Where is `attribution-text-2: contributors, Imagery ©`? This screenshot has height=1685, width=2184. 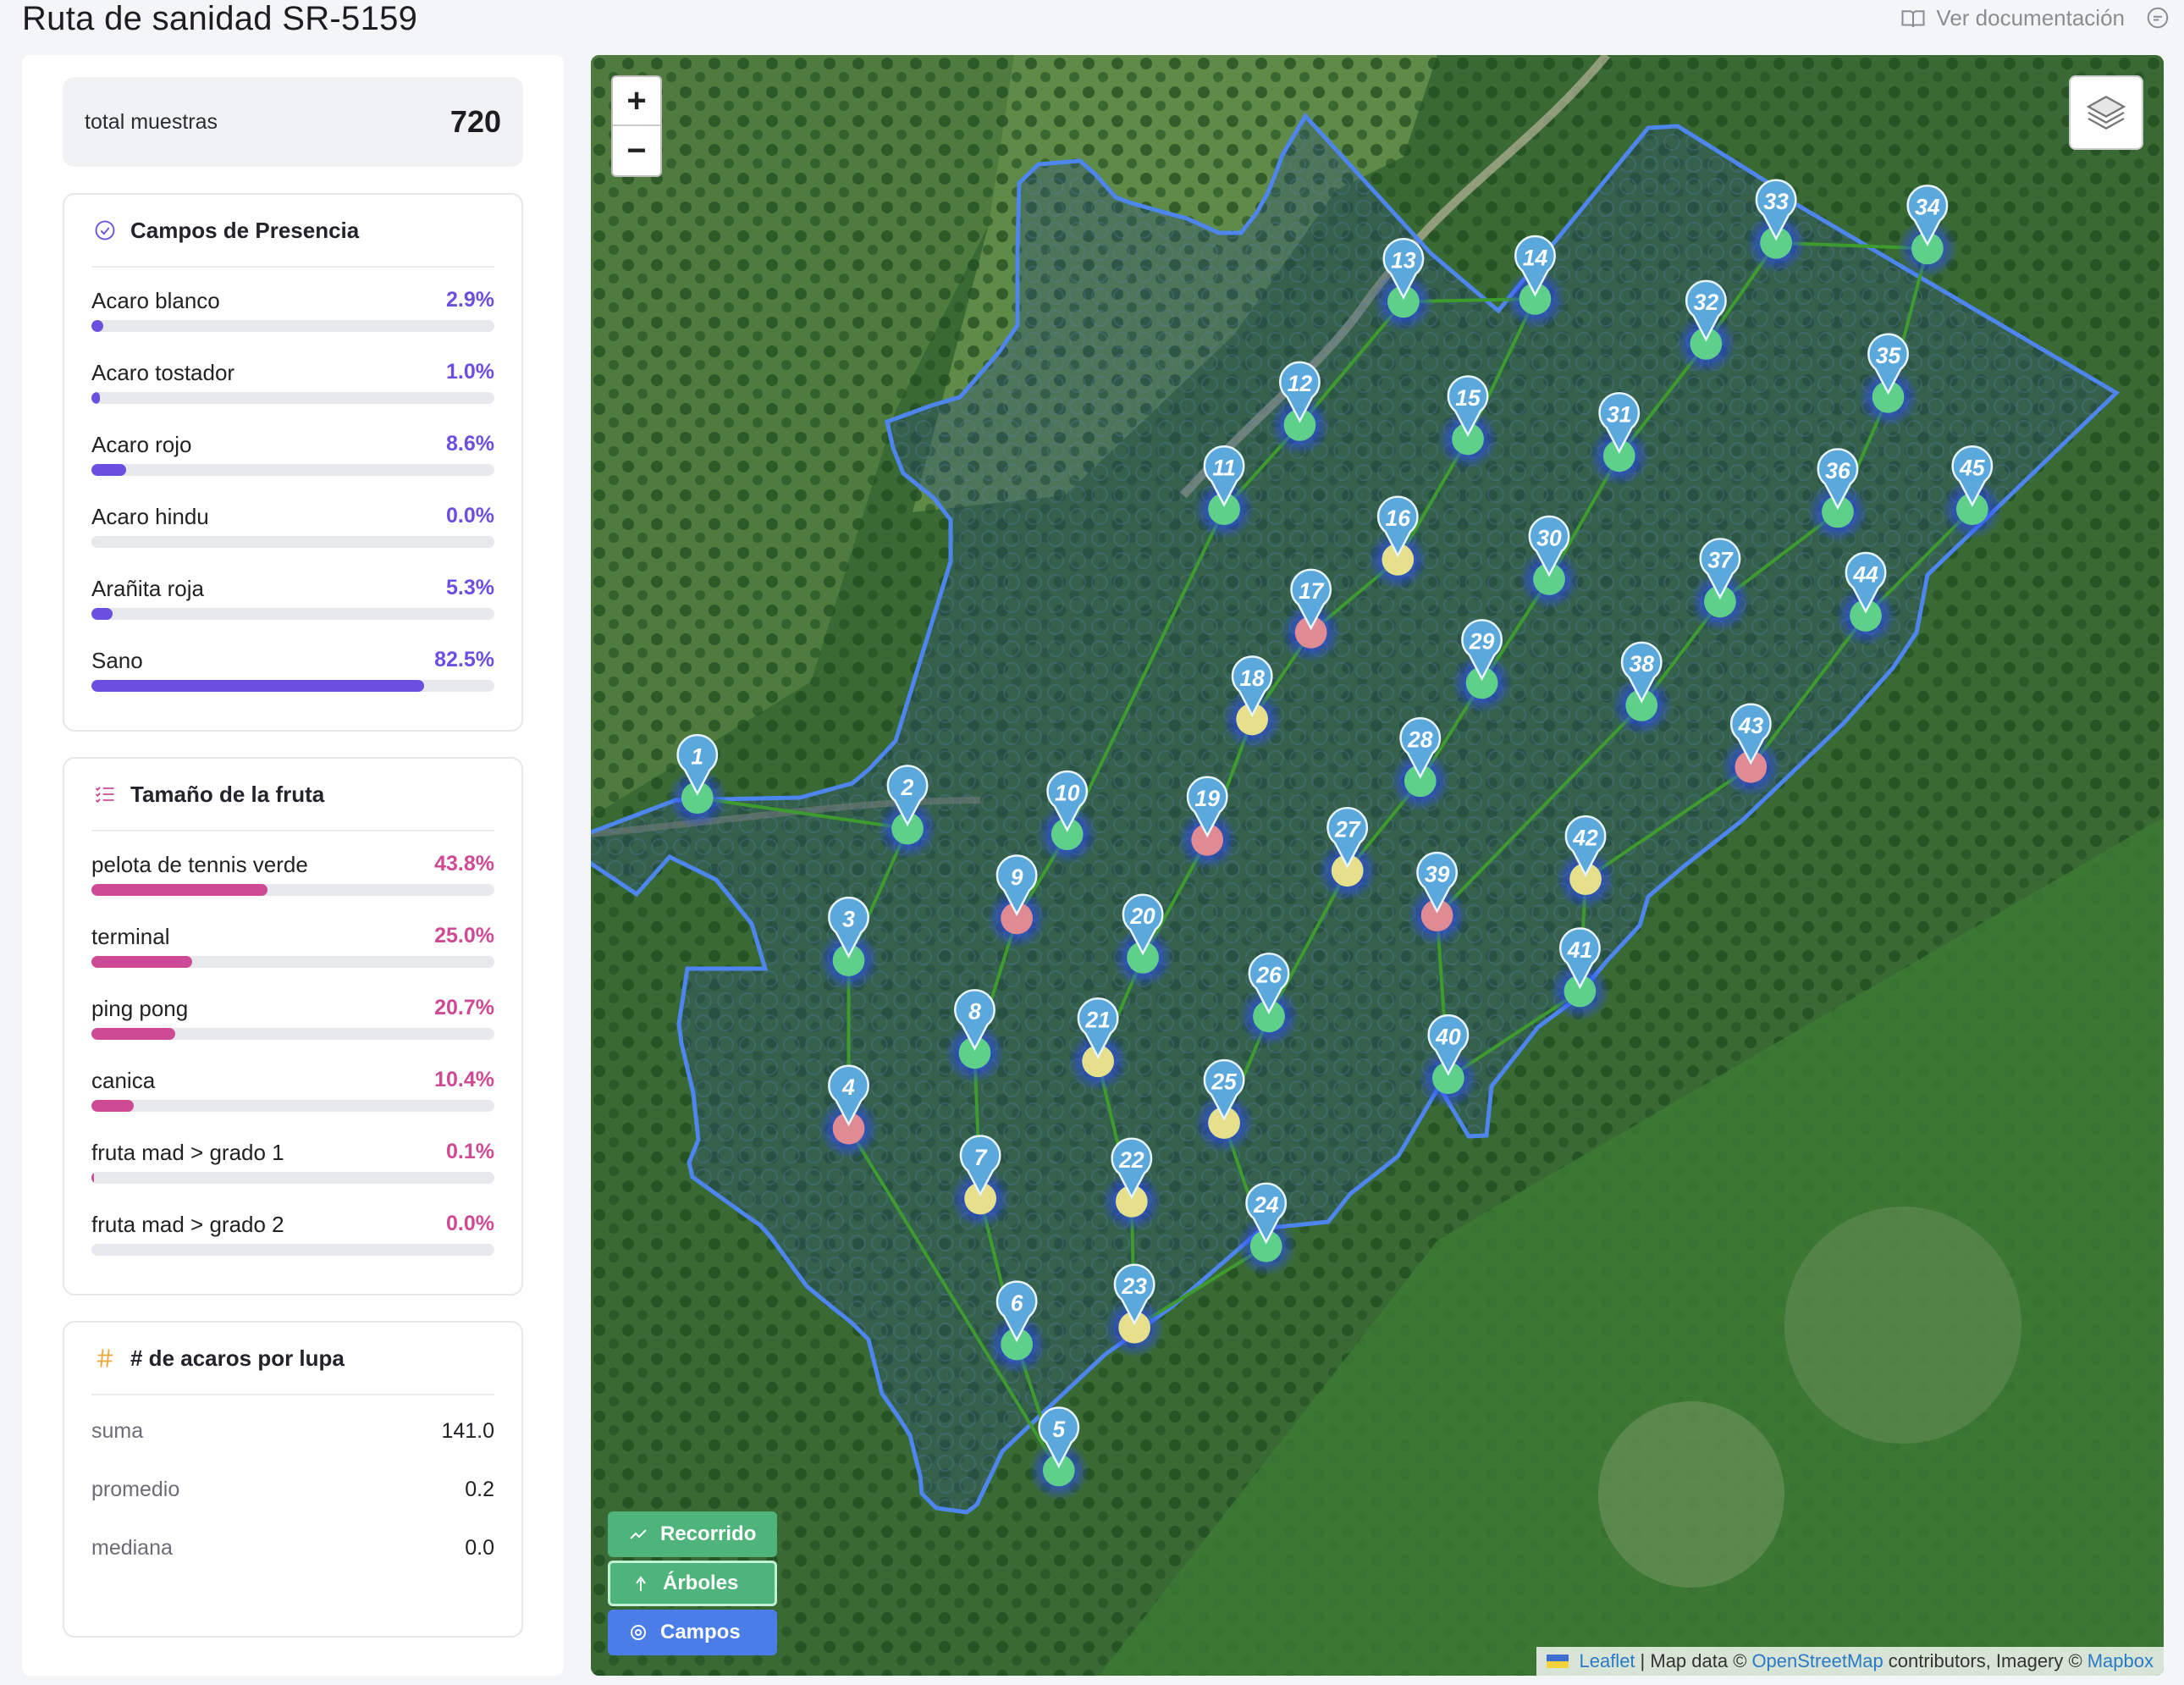 attribution-text-2: contributors, Imagery © is located at coordinates (1985, 1660).